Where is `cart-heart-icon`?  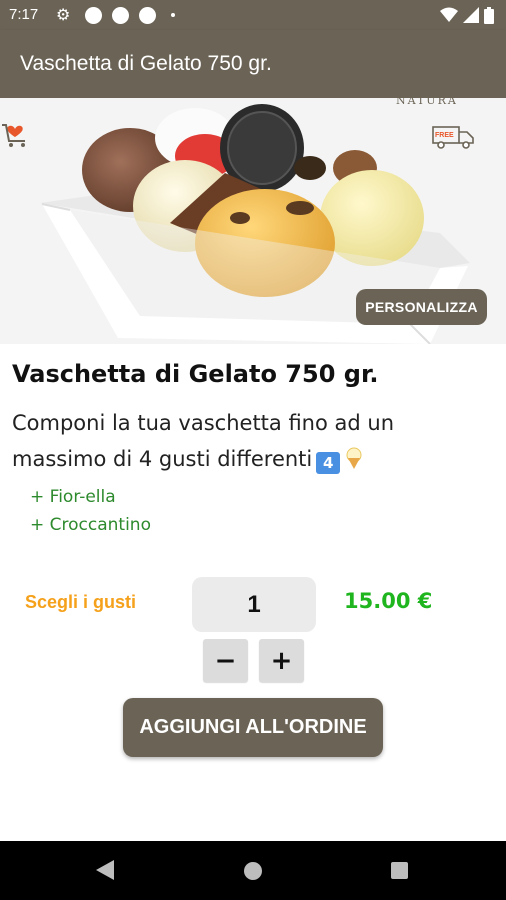
cart-heart-icon is located at coordinates (15, 135).